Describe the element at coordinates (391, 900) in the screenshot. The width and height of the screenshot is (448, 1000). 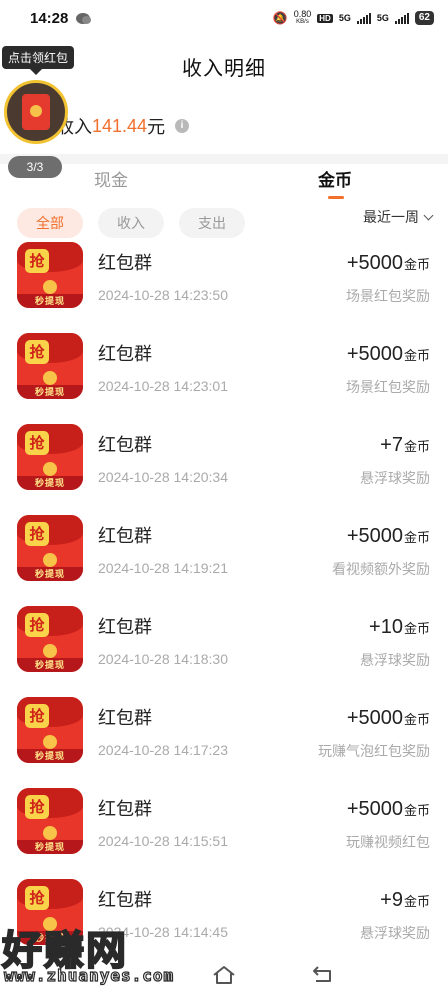
I see `amount-value: +9` at that location.